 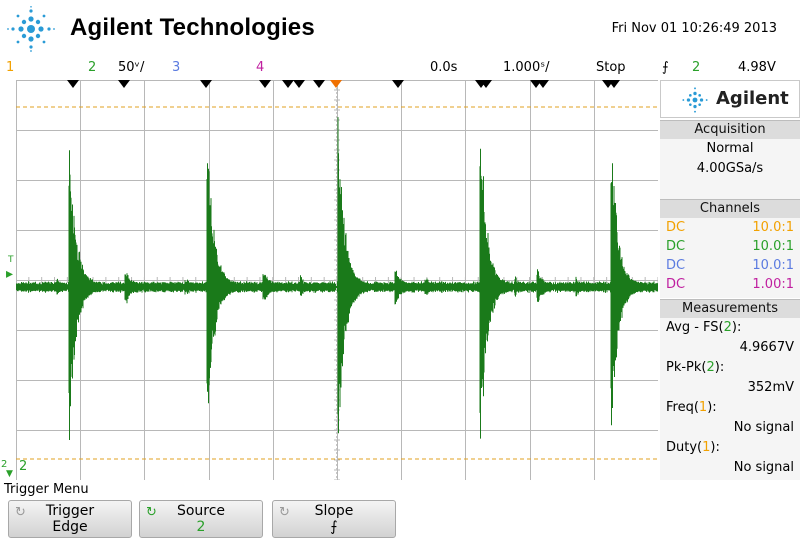 I want to click on channels-title: Channels, so click(x=730, y=209).